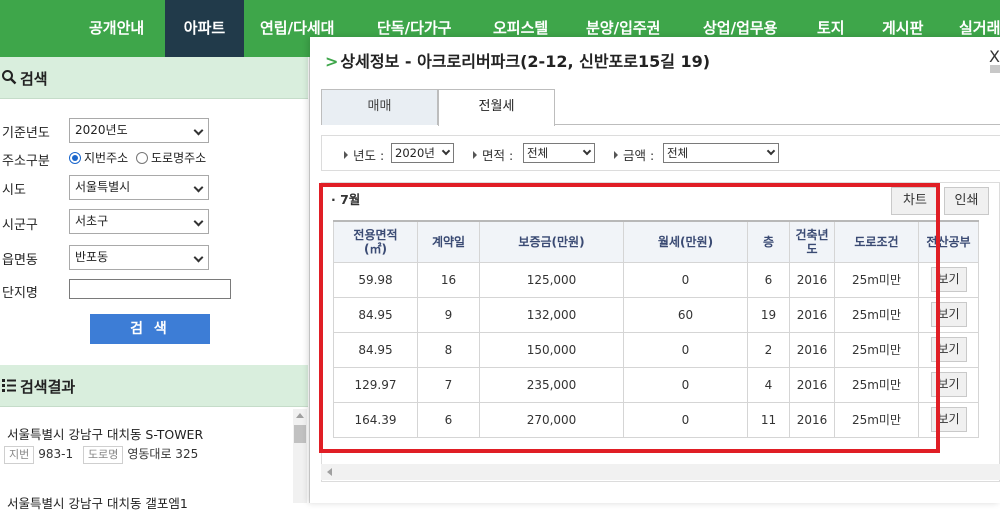 The width and height of the screenshot is (1000, 512). I want to click on complex-name-input, so click(150, 289).